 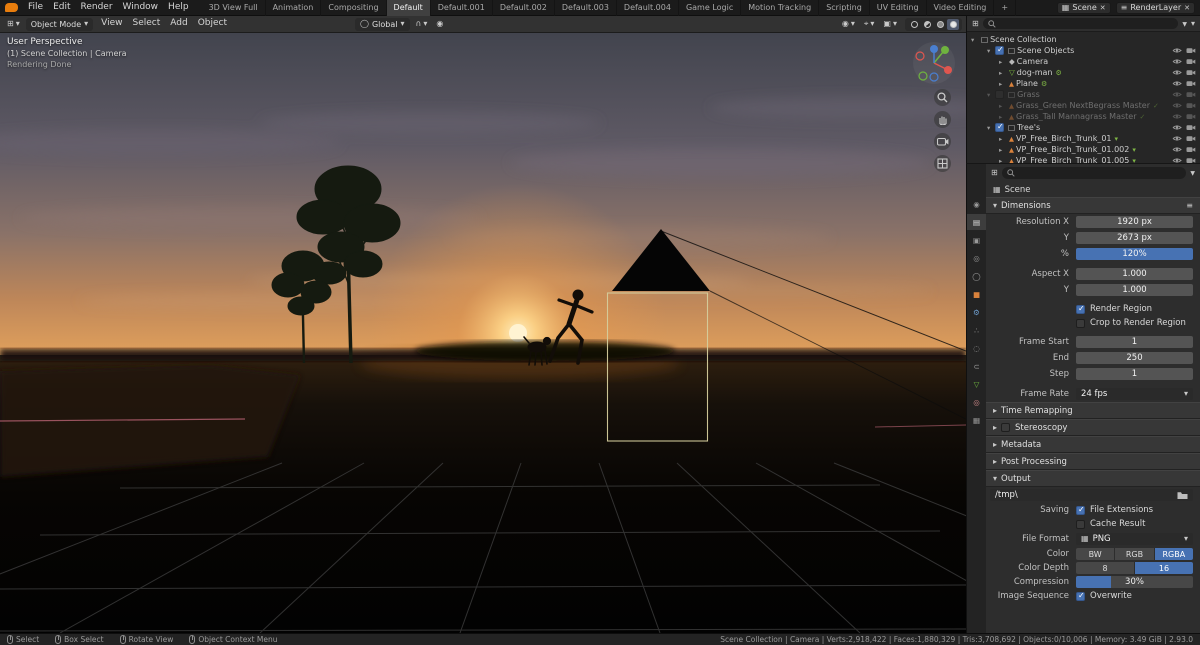 What do you see at coordinates (1083, 83) in the screenshot?
I see `outliner-row: ▸ Plane ⚙` at bounding box center [1083, 83].